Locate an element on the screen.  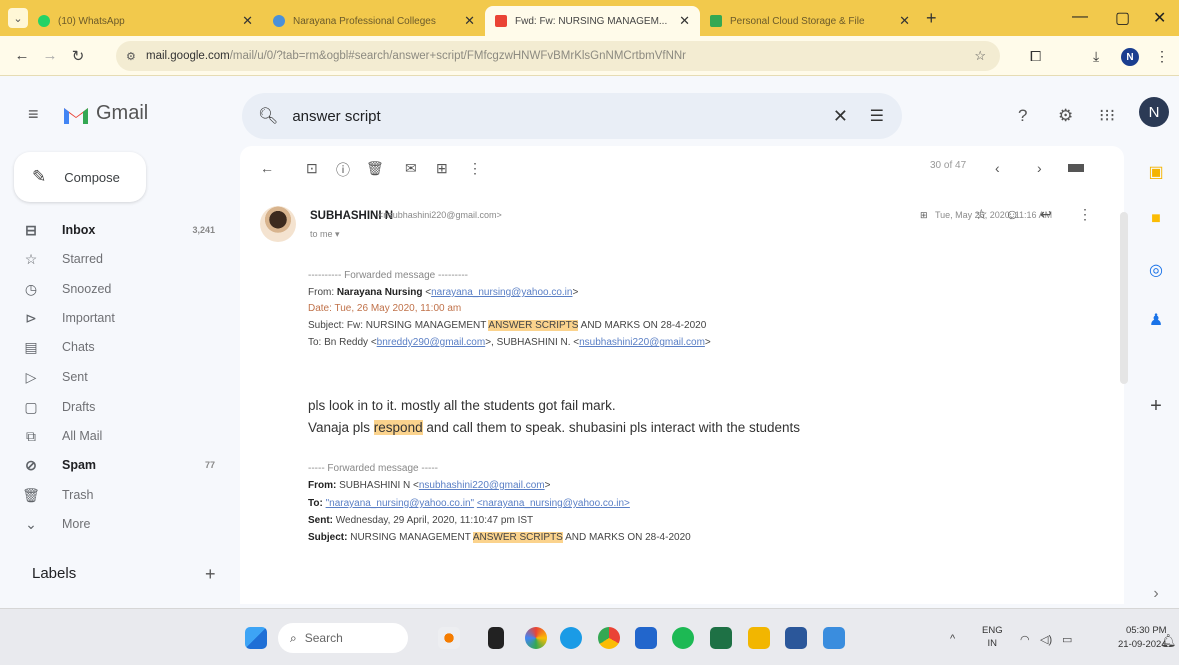
bookmark-star-icon: ☆ is located at coordinates (980, 56).